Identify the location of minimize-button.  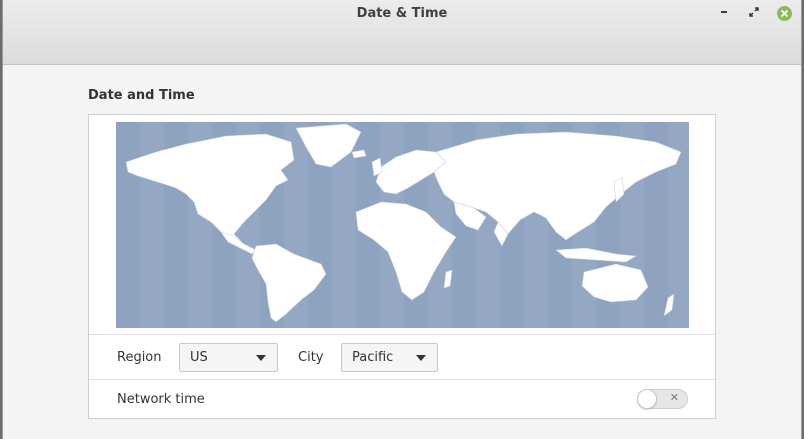
(724, 13).